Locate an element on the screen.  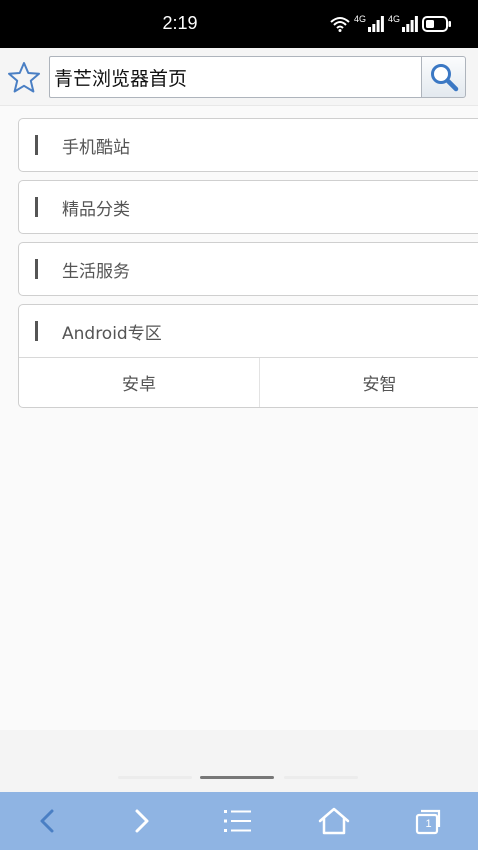
home-icon is located at coordinates (334, 821).